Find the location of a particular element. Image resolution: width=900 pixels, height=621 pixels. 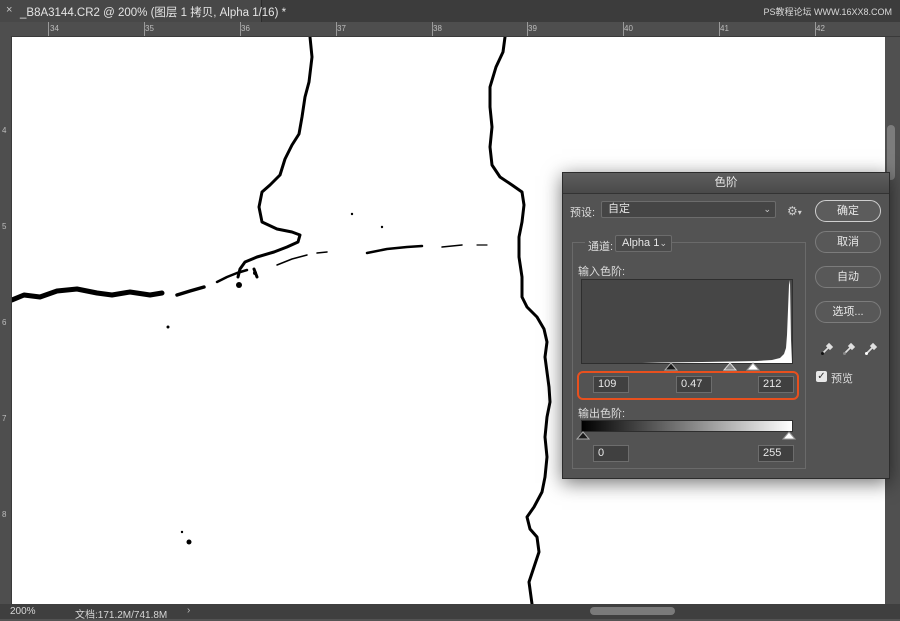

dialog-title: 色阶 is located at coordinates (726, 183).